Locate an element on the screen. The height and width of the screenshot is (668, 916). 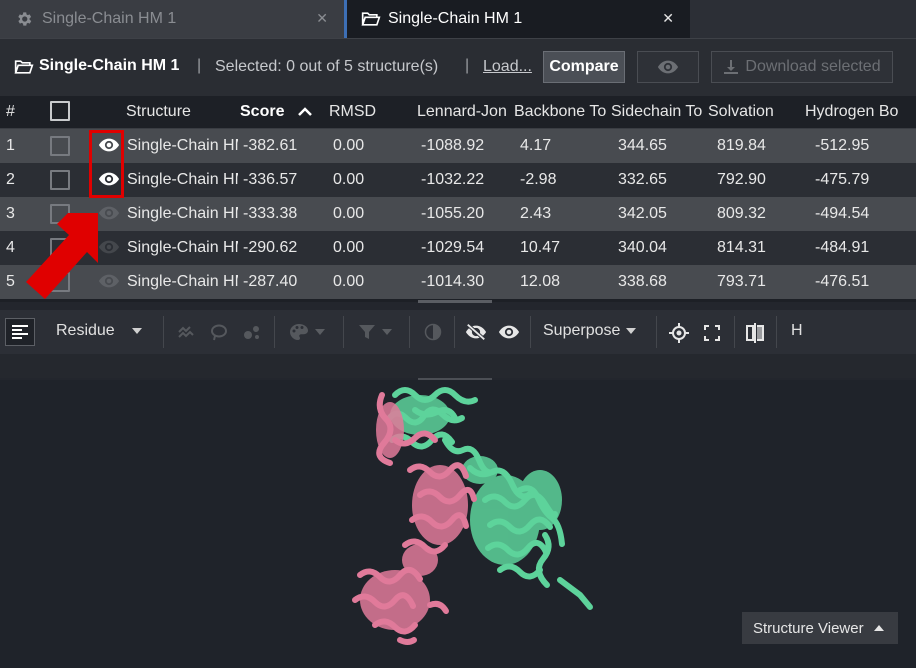
structure-viewer-button: Structure Viewer is located at coordinates (820, 628).